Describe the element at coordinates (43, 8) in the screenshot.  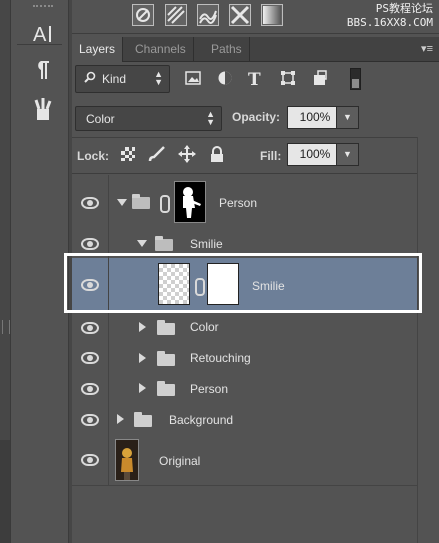
I see `dock-grip` at that location.